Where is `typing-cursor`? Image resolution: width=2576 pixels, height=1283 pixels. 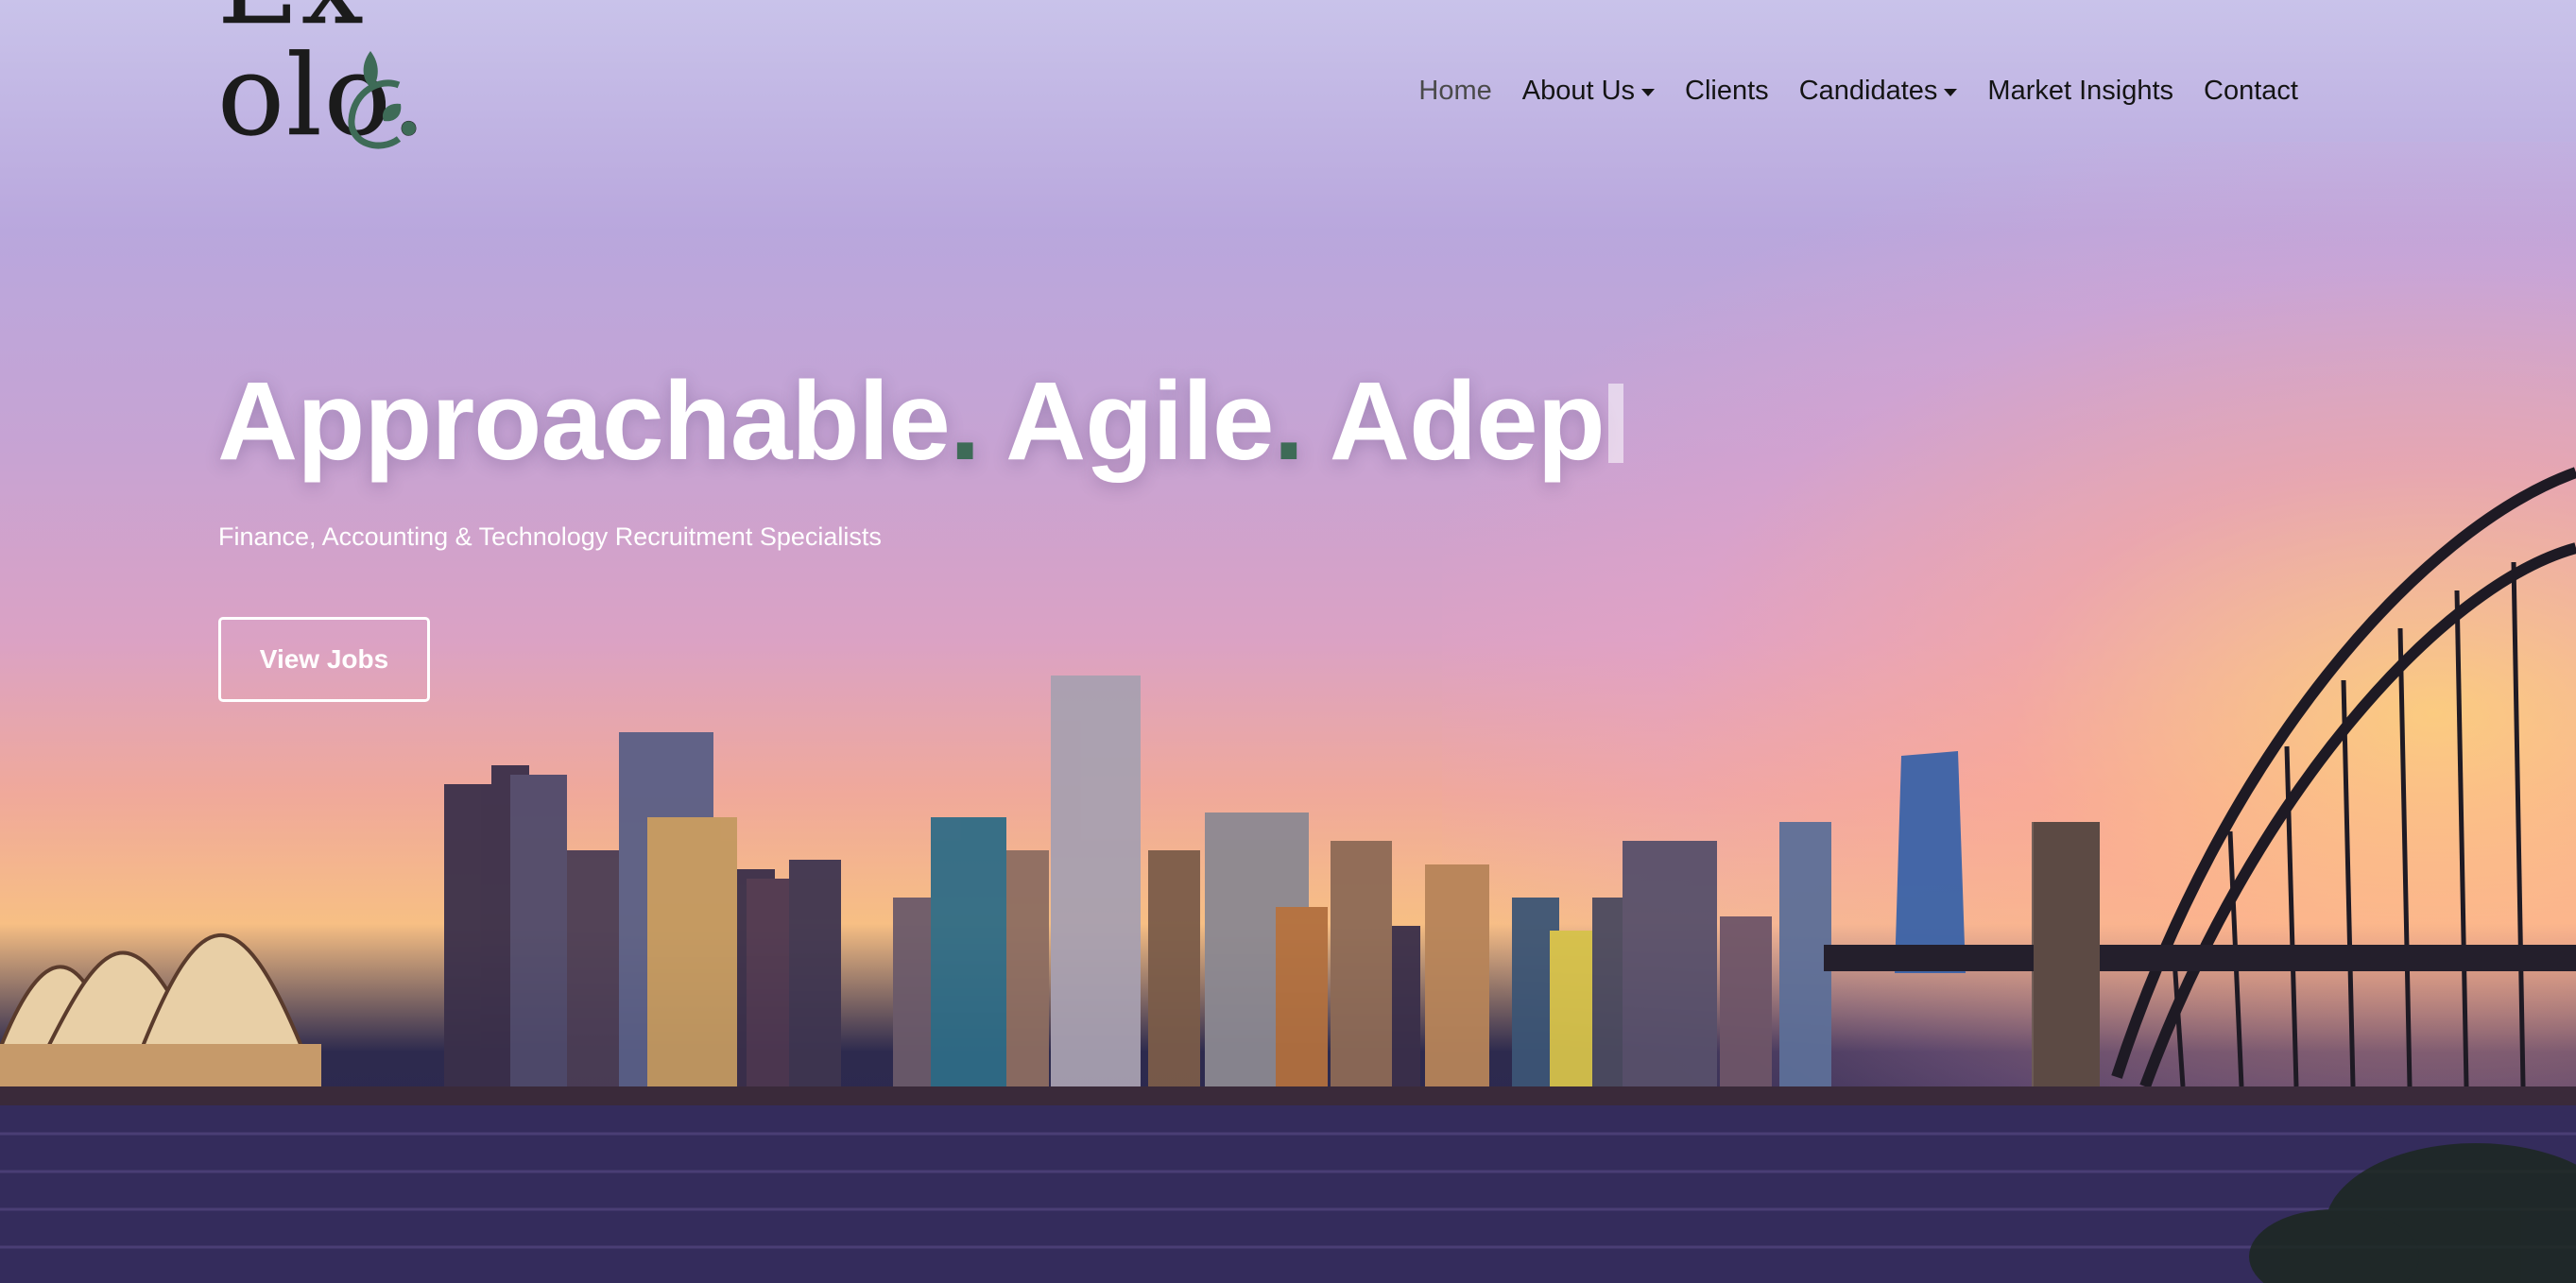 typing-cursor is located at coordinates (1615, 423).